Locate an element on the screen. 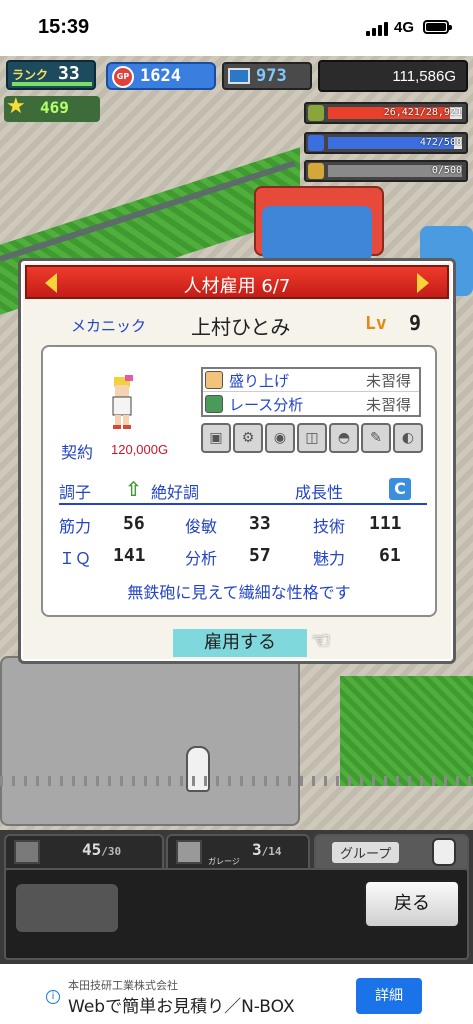 Image resolution: width=473 pixels, height=1024 pixels. stat-label: ＩＱ is located at coordinates (75, 558).